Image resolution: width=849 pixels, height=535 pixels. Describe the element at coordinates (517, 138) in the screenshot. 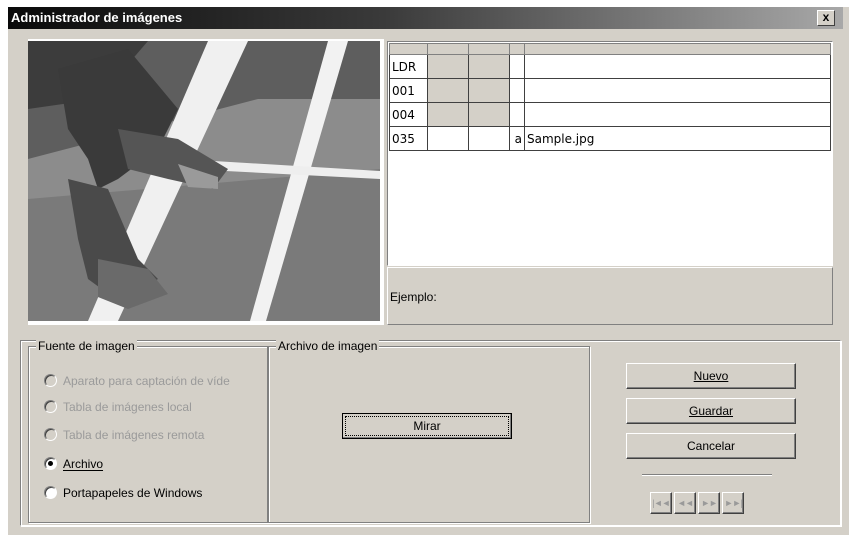

I see `cell-subfield: a` at that location.